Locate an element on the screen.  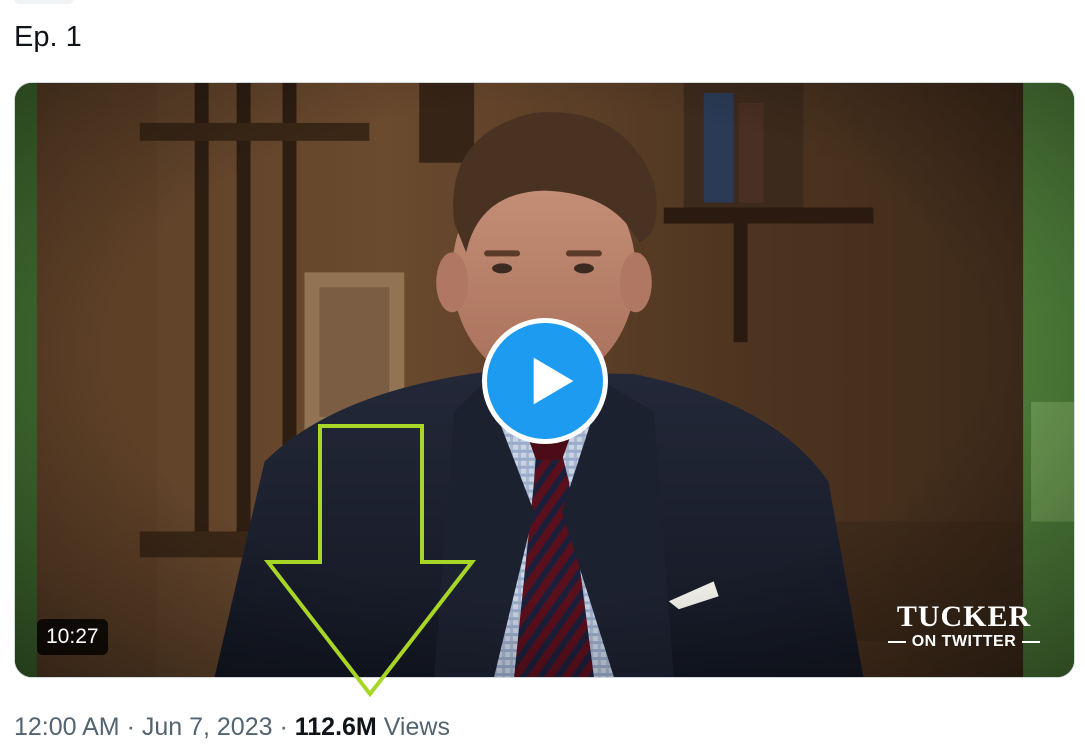
video-duration-badge: 10:27 is located at coordinates (72, 637).